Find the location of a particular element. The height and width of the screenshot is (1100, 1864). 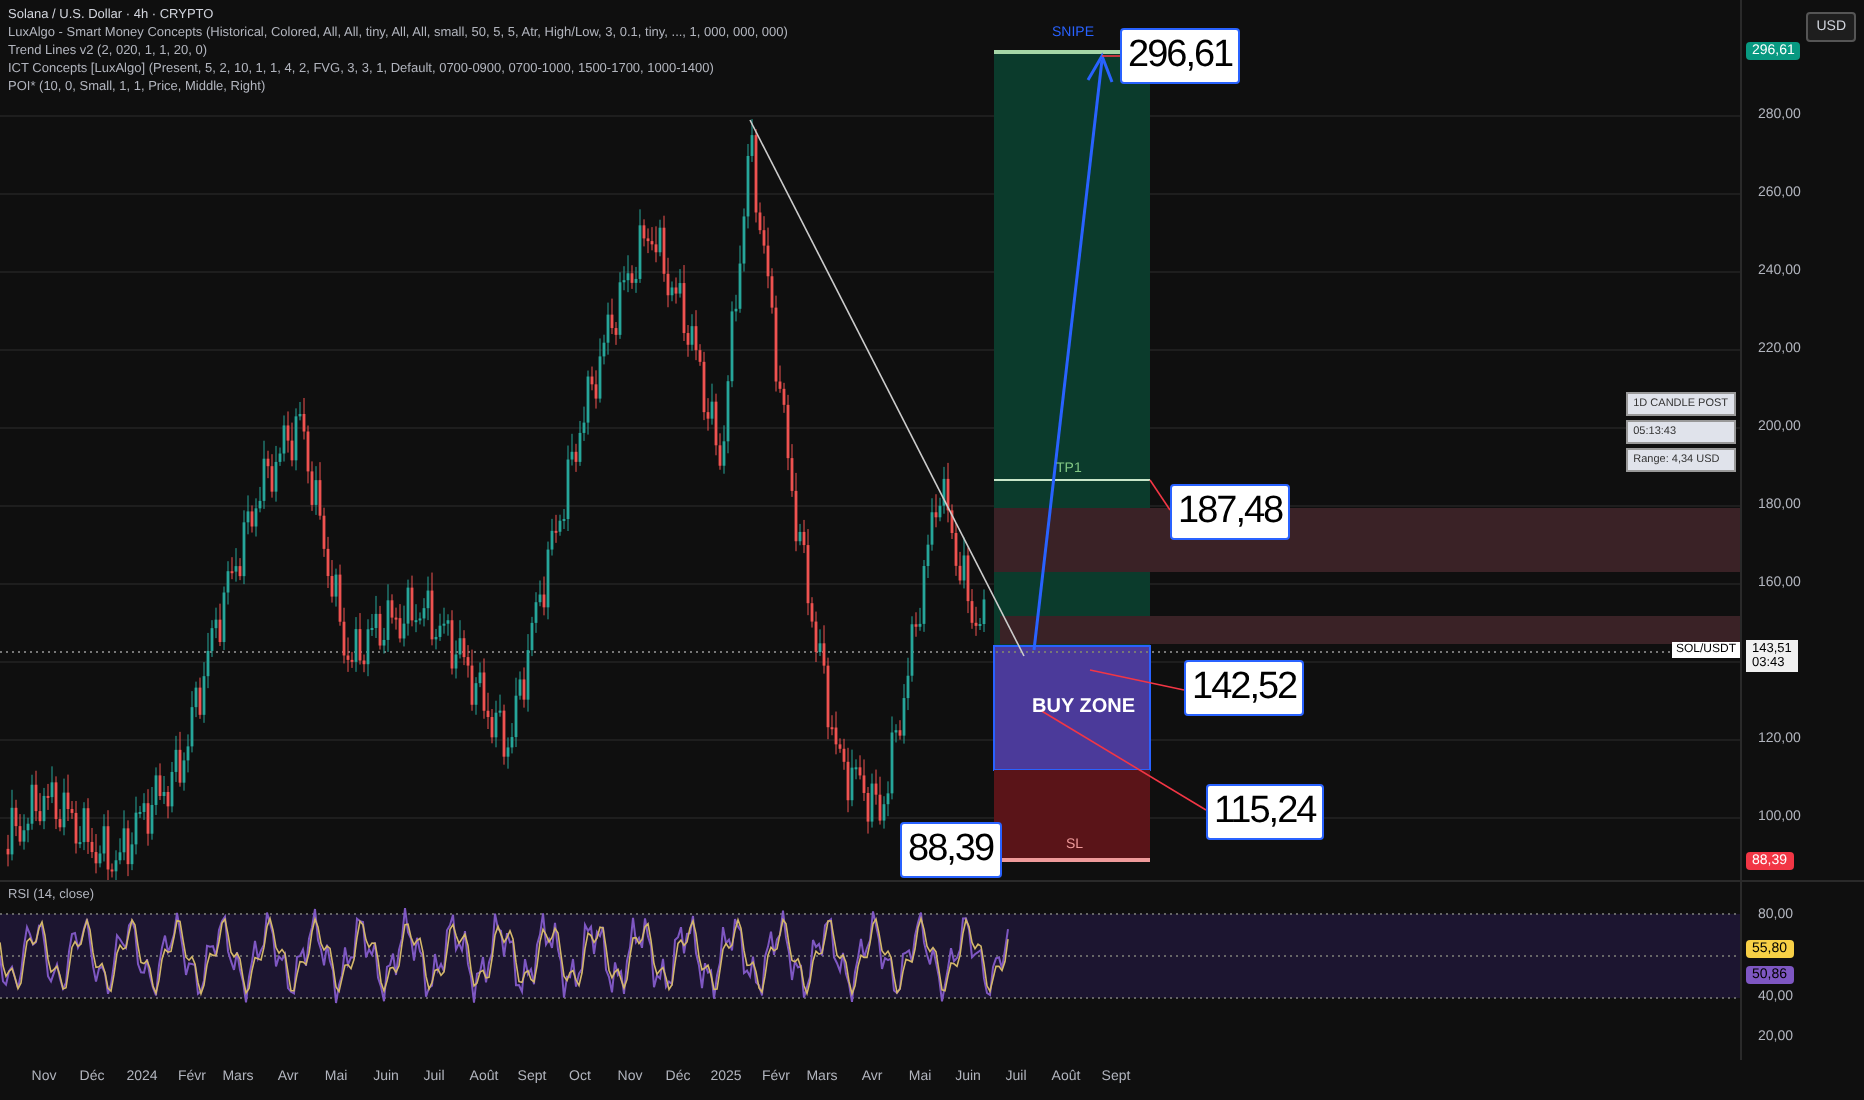

price-callout: 88,39 is located at coordinates (951, 850).